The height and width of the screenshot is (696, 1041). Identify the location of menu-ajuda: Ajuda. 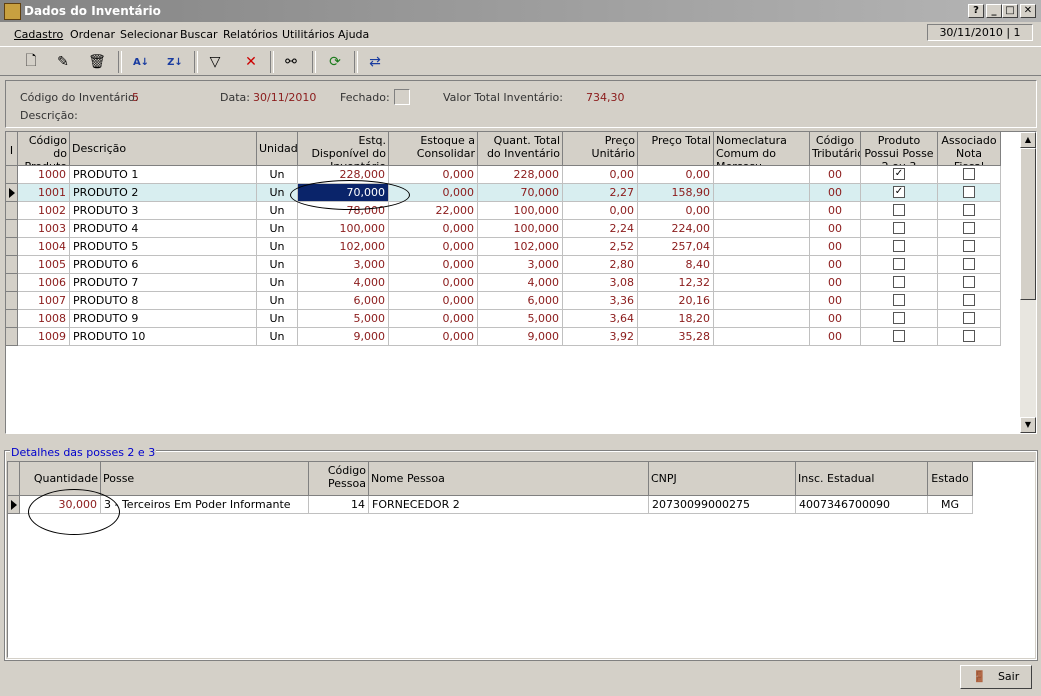
(353, 34).